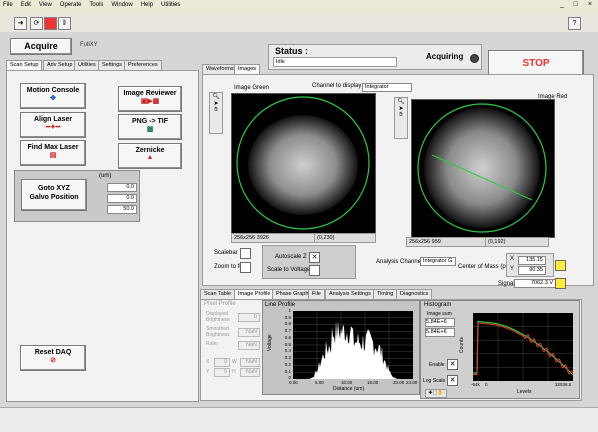 This screenshot has height=432, width=598. I want to click on com-y-label: Y, so click(512, 269).